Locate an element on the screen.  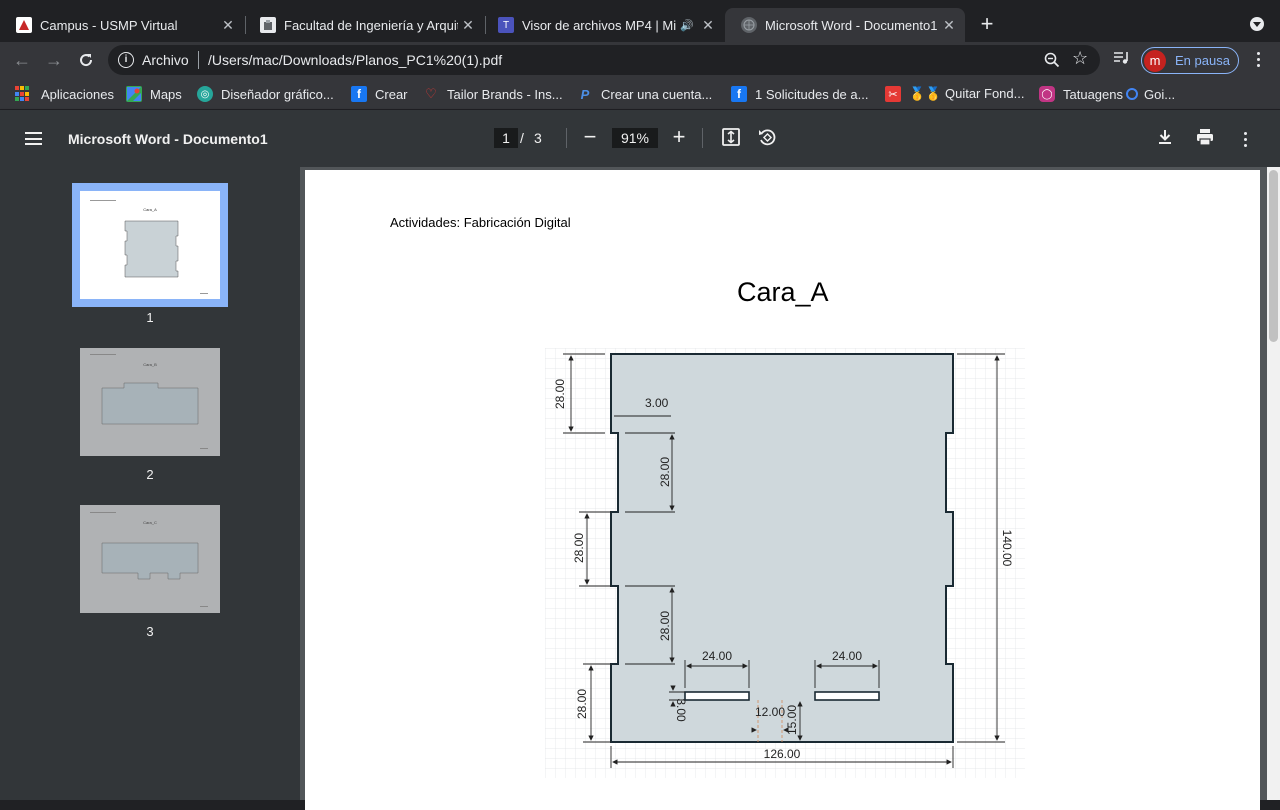
bookmark-tatuagens: ◯ Tatuagens is located at coordinates (1081, 94).